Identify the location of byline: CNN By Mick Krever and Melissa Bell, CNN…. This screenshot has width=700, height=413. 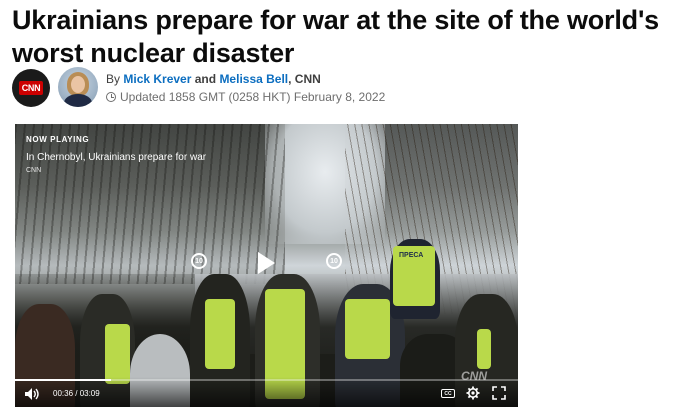
(312, 88).